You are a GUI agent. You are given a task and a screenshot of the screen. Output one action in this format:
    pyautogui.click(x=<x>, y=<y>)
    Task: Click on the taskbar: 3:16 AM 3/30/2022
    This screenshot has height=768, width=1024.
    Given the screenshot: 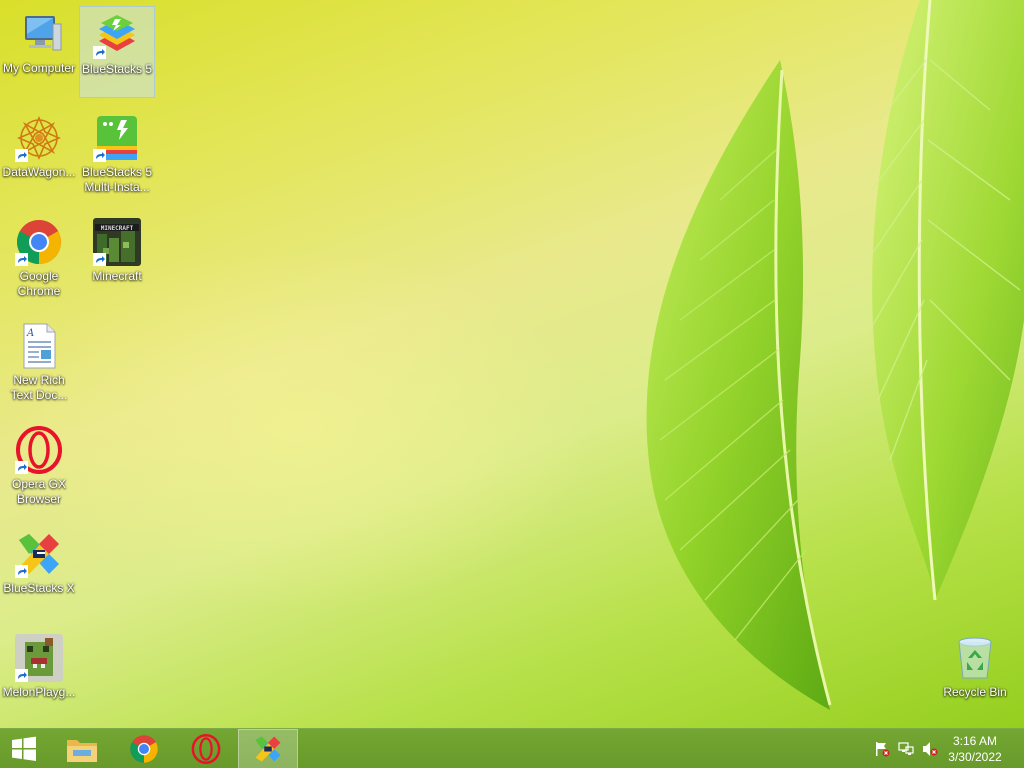 What is the action you would take?
    pyautogui.click(x=512, y=748)
    